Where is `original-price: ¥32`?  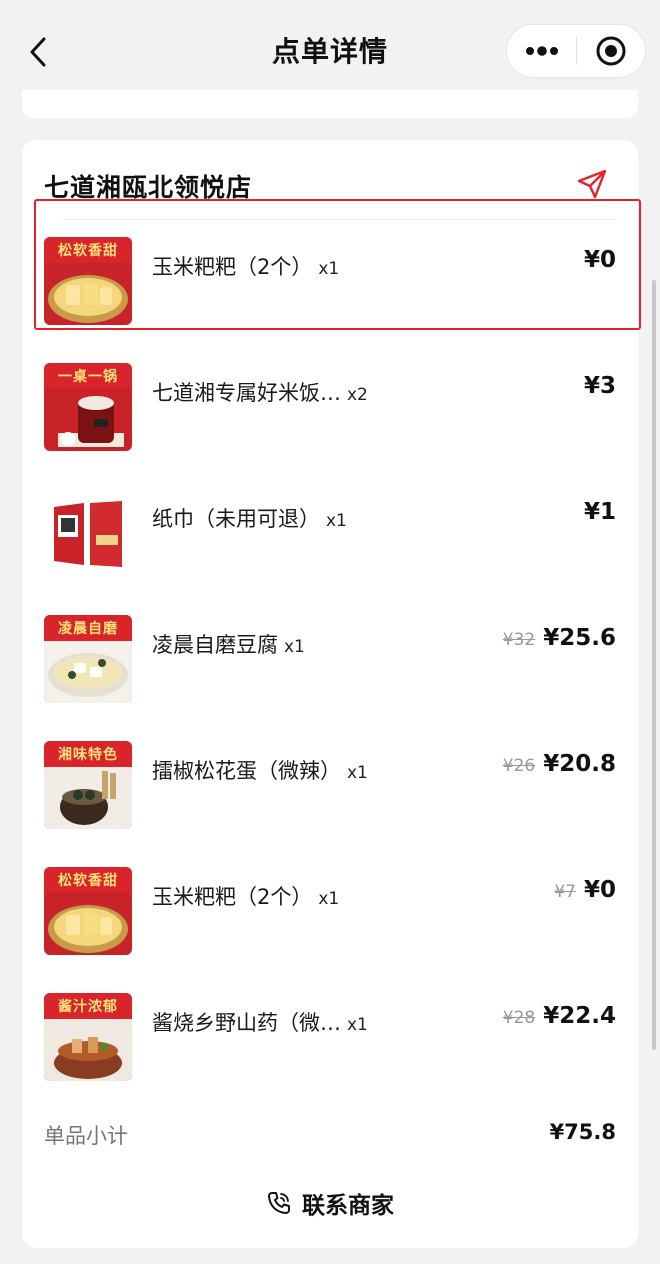
original-price: ¥32 is located at coordinates (519, 640).